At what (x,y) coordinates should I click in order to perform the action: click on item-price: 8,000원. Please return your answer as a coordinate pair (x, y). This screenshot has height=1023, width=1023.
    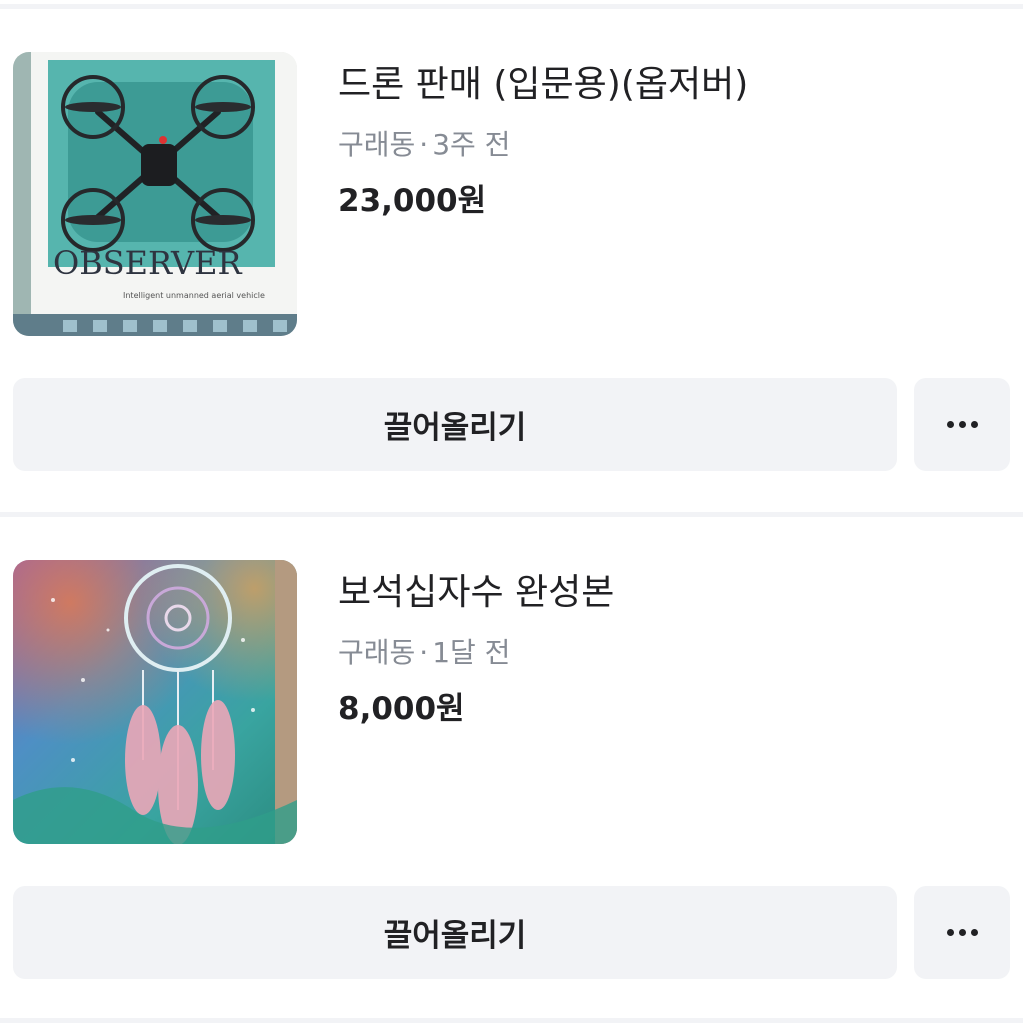
    Looking at the image, I should click on (401, 709).